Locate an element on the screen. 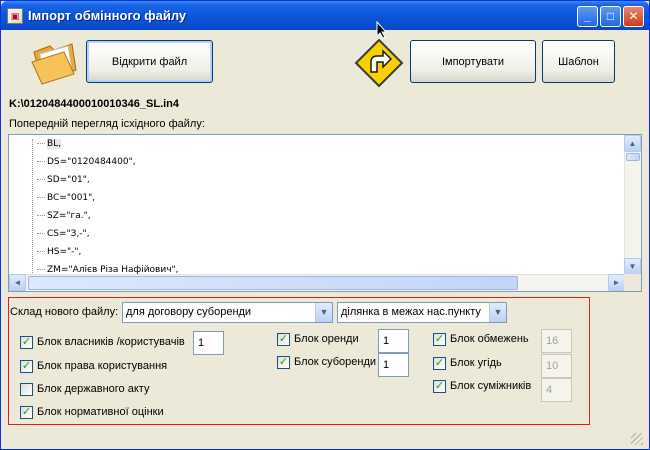 The image size is (650, 450). mouse-cursor-icon is located at coordinates (382, 32).